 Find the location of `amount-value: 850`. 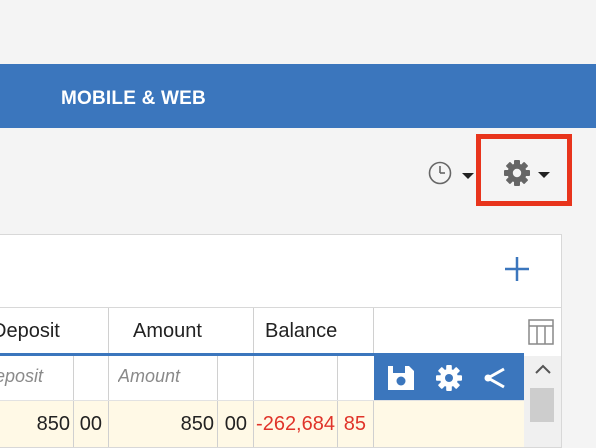

amount-value: 850 is located at coordinates (197, 424).